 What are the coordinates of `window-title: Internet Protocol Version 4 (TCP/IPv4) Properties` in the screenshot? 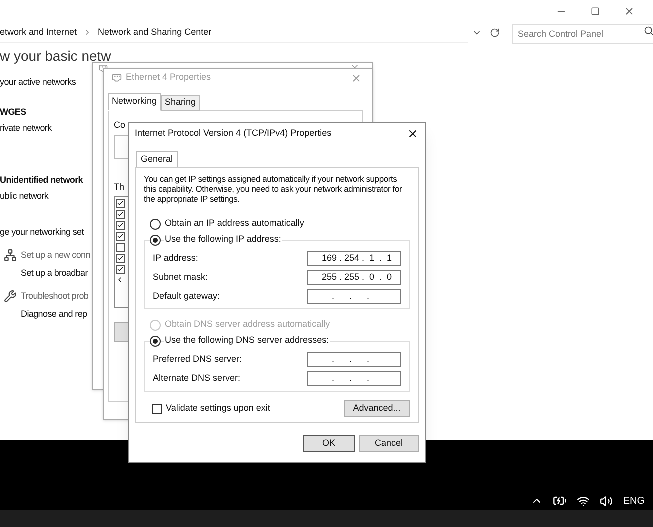 It's located at (233, 133).